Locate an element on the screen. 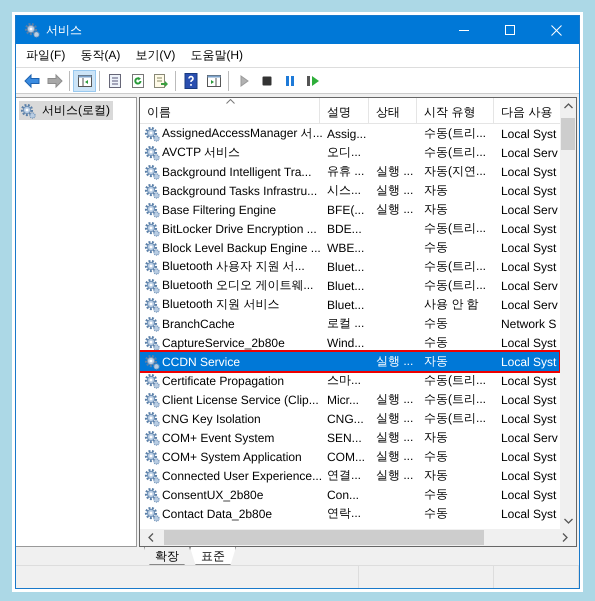 The height and width of the screenshot is (601, 595). menu-item: 도움말(H) is located at coordinates (216, 55).